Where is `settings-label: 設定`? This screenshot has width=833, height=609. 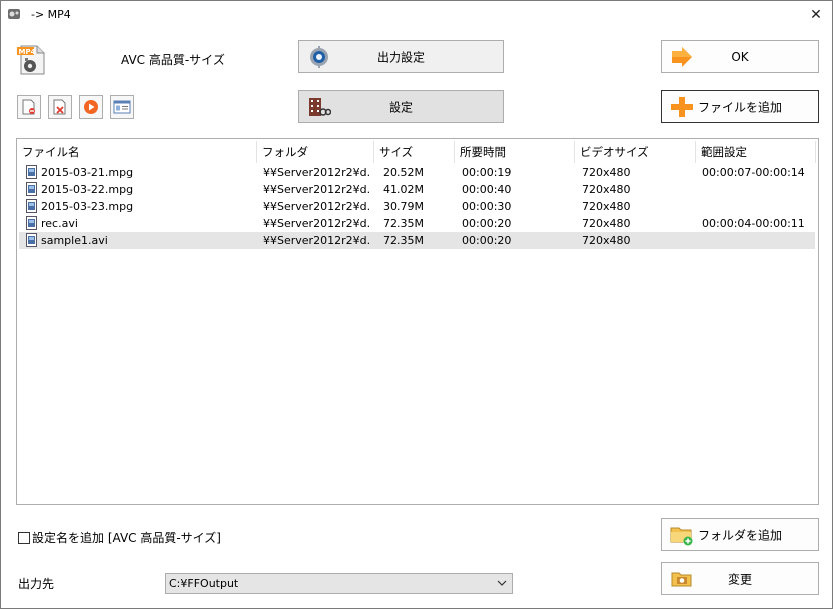
settings-label: 設定 is located at coordinates (400, 107).